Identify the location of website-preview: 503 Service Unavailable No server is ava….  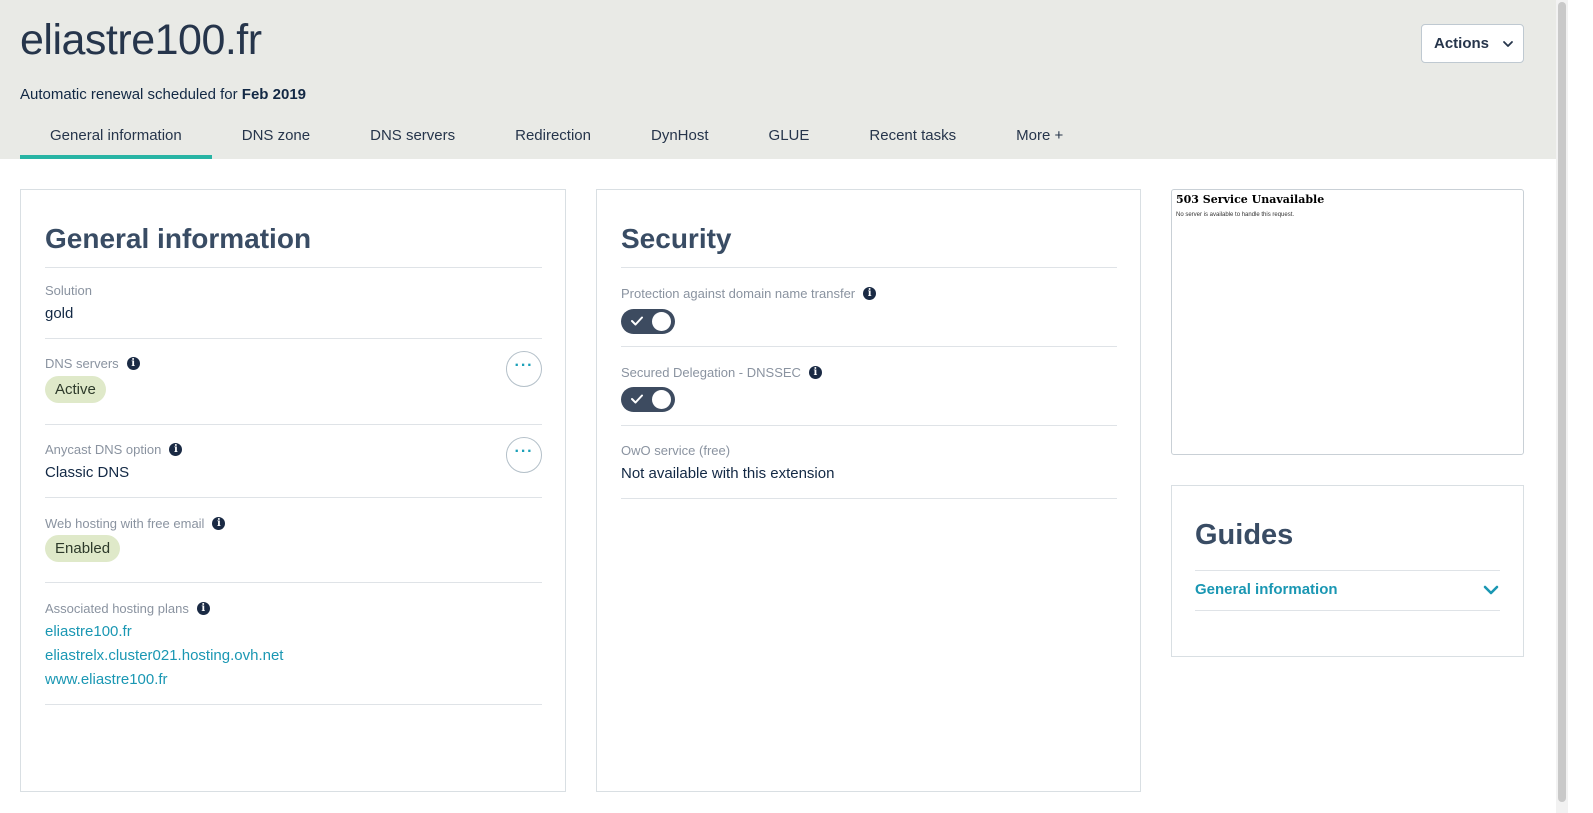
(1347, 322).